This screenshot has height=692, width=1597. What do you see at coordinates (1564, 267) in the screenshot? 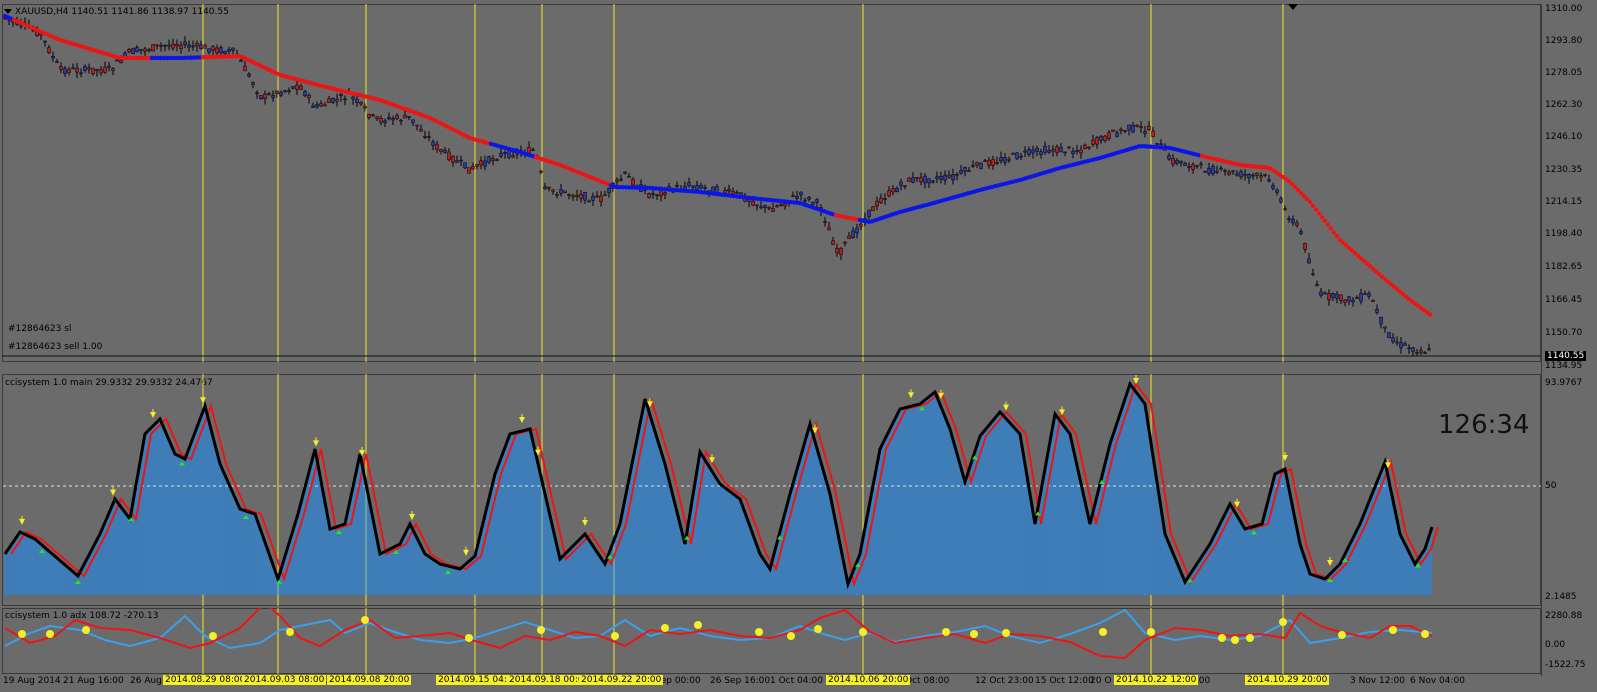
I see `price-axis-label: 1182.65` at bounding box center [1564, 267].